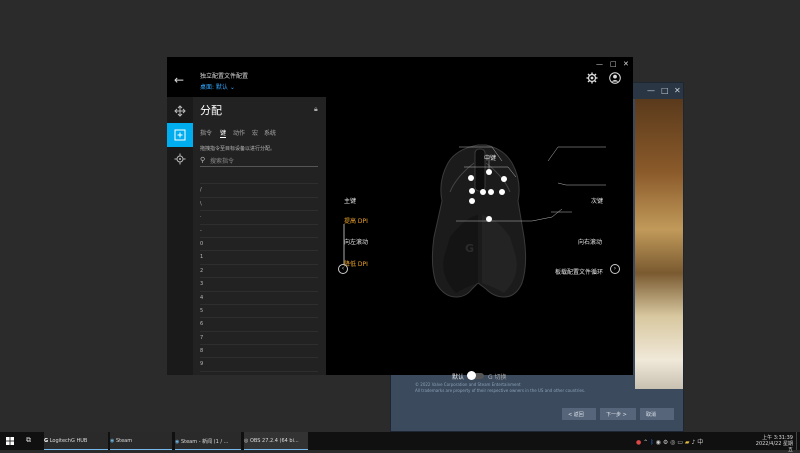 This screenshot has width=800, height=453. I want to click on rail-assignments, so click(180, 135).